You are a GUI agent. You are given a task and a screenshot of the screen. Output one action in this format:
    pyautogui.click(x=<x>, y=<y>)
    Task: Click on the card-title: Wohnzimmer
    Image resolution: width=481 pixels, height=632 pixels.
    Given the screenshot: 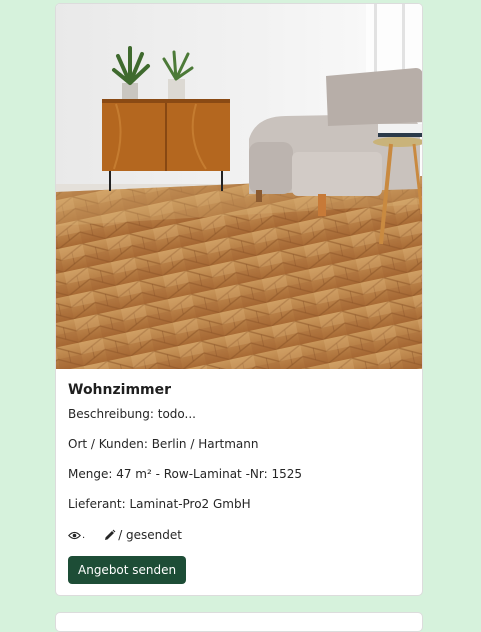 What is the action you would take?
    pyautogui.click(x=120, y=390)
    